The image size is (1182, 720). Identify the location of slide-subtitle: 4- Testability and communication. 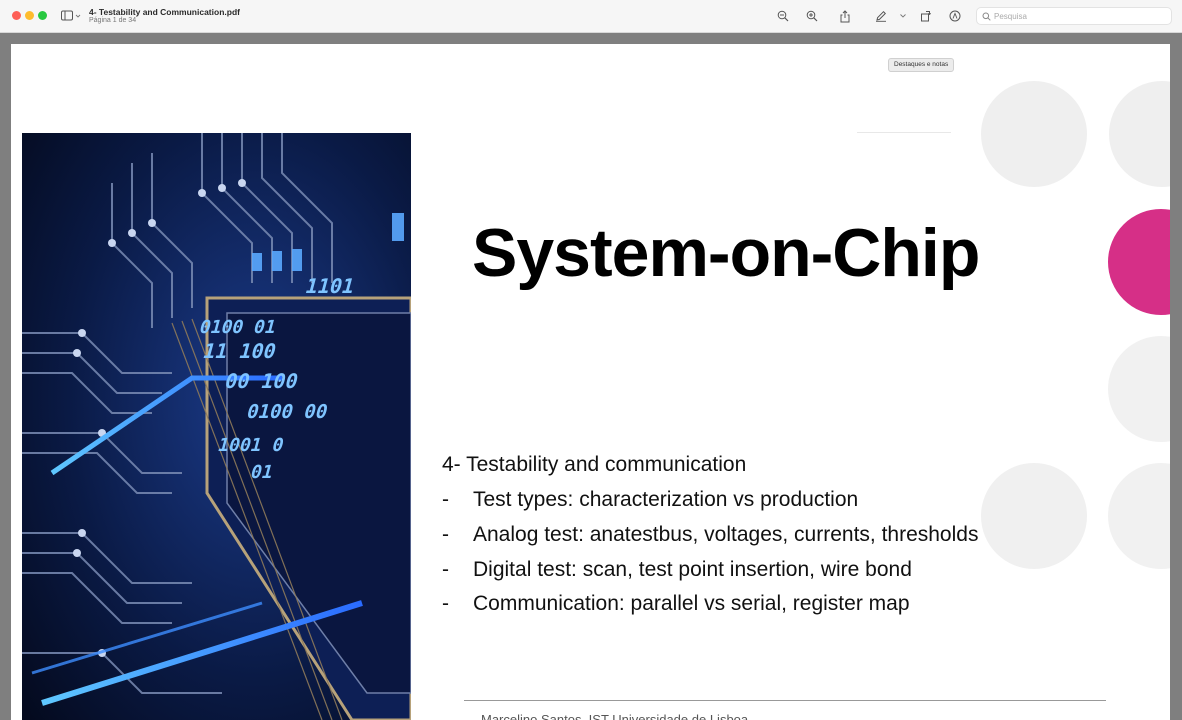
(594, 464).